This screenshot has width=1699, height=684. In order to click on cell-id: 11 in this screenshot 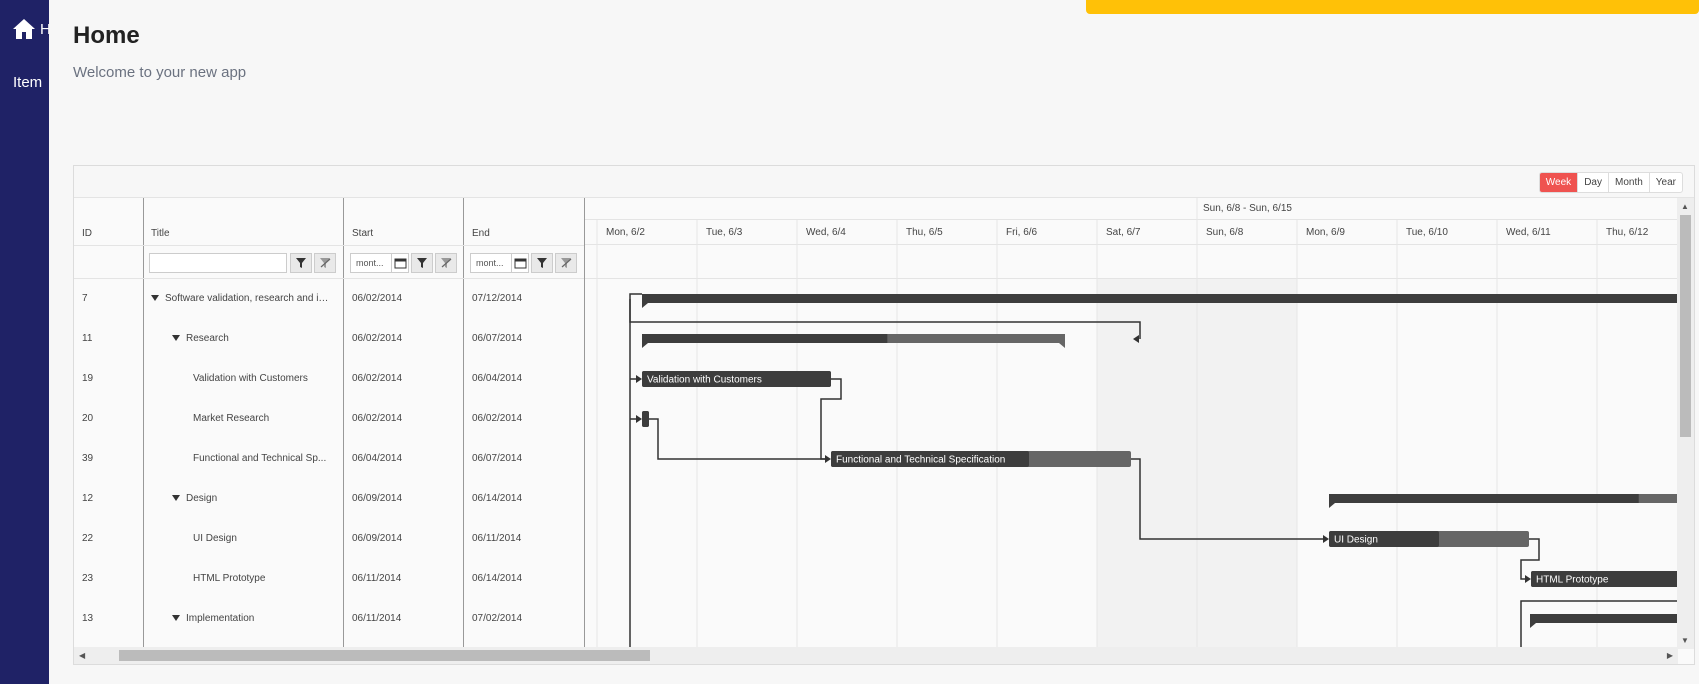, I will do `click(109, 338)`.